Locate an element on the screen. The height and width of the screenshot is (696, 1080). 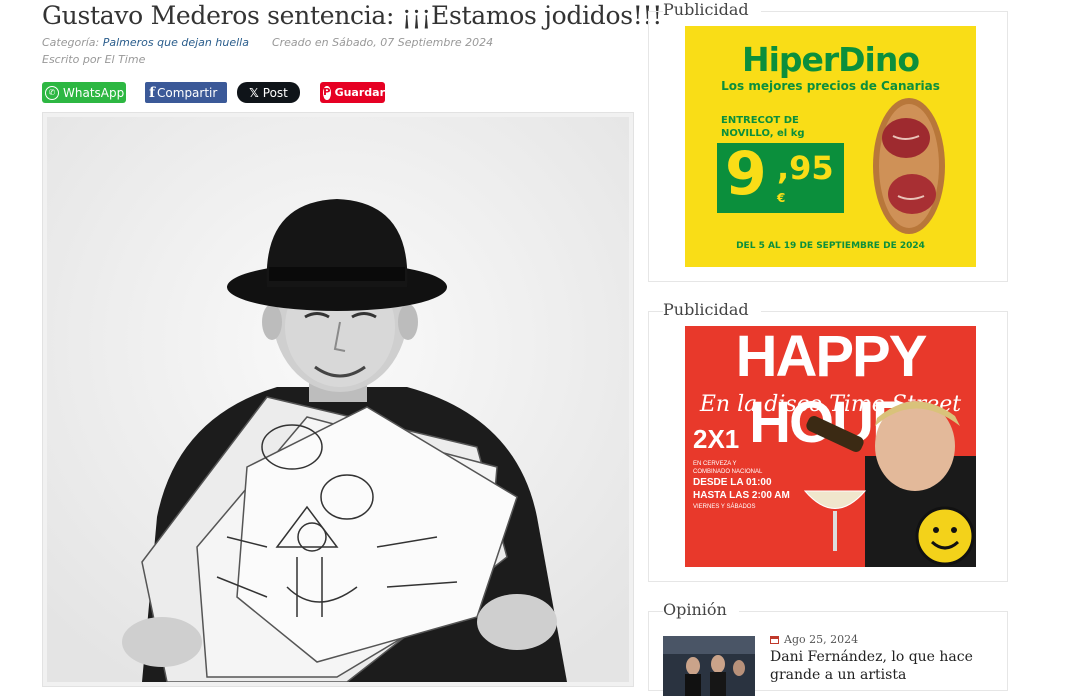
facebook-label: Compartir is located at coordinates (187, 92).